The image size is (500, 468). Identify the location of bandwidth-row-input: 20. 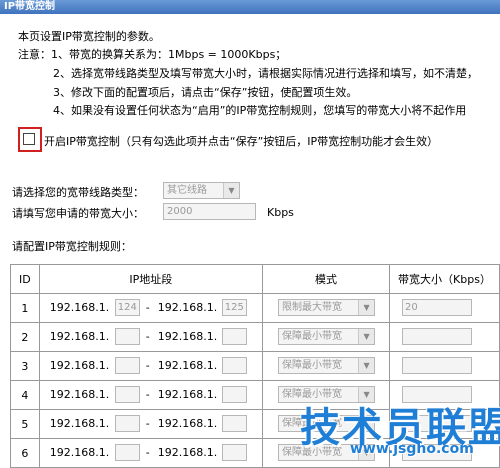
(437, 307).